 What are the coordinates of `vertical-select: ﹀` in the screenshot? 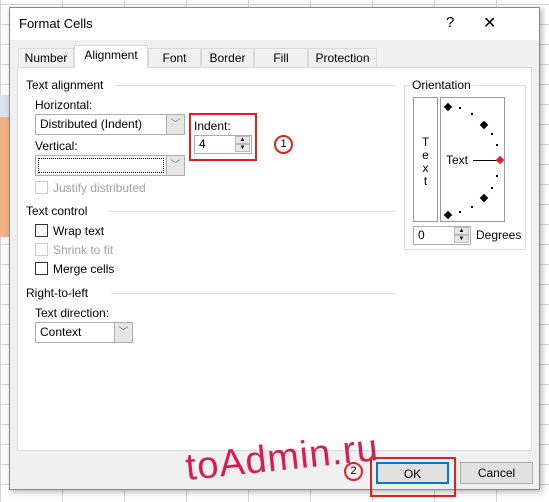 It's located at (110, 165).